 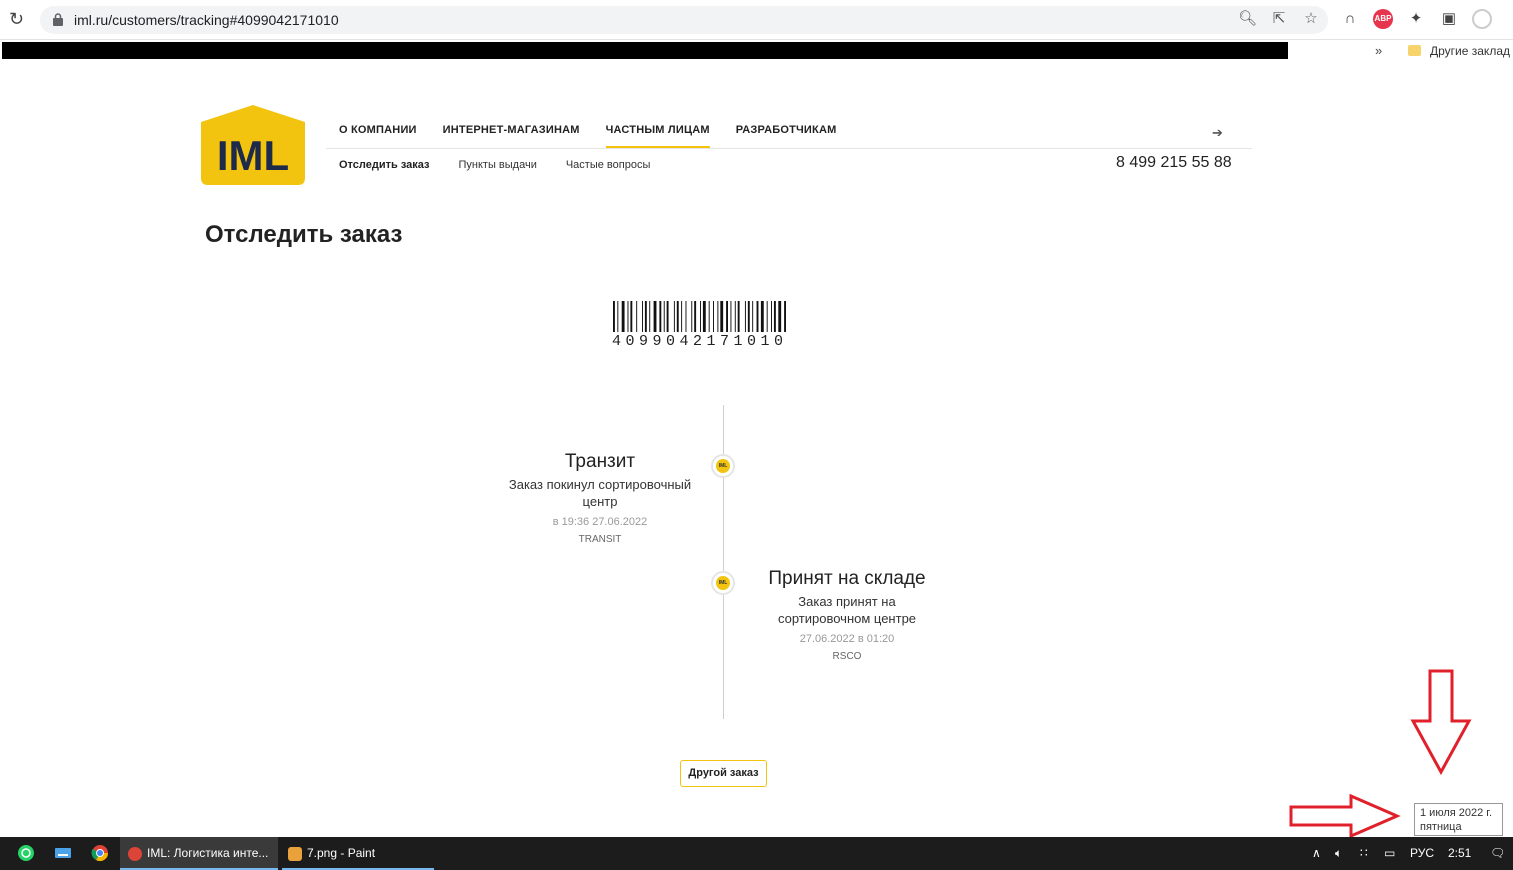 What do you see at coordinates (789, 148) in the screenshot?
I see `nav-divider` at bounding box center [789, 148].